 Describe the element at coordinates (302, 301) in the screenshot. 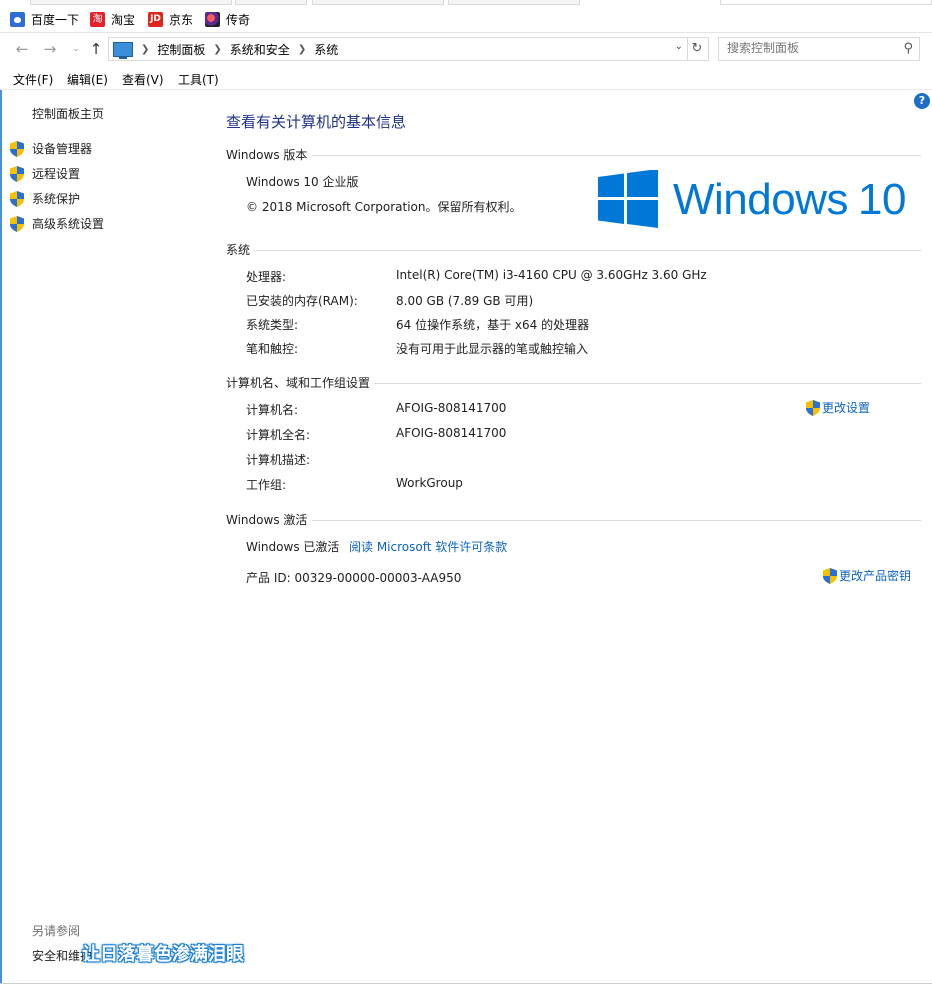

I see `system-label: 已安装的内存(RAM):` at that location.